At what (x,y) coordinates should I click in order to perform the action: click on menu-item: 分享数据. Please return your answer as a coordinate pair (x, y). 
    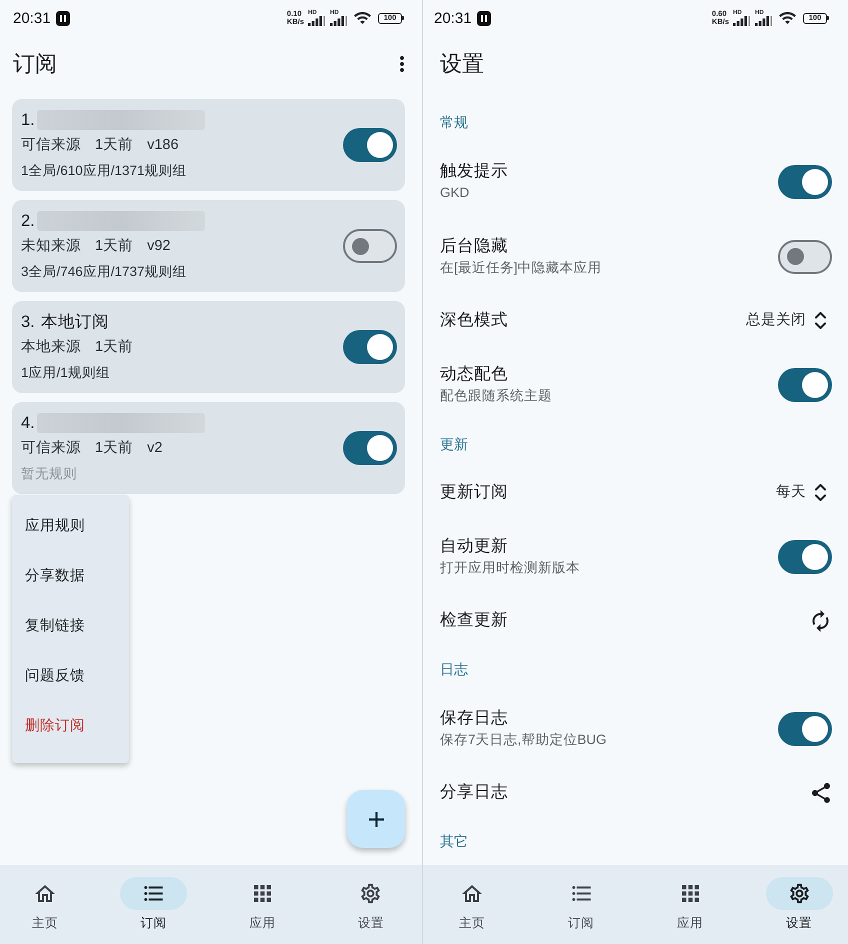
    Looking at the image, I should click on (70, 577).